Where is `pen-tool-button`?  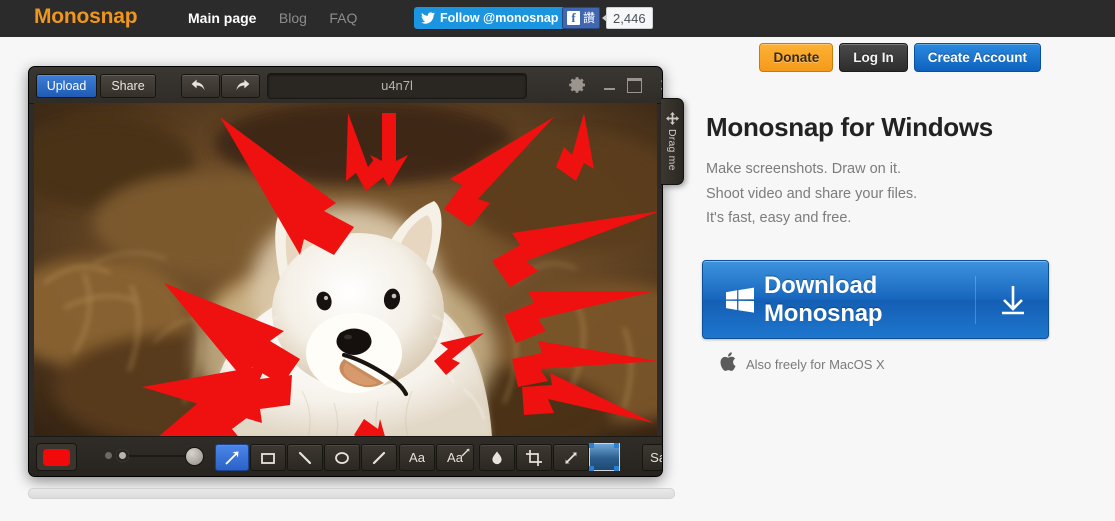
pen-tool-button is located at coordinates (379, 457).